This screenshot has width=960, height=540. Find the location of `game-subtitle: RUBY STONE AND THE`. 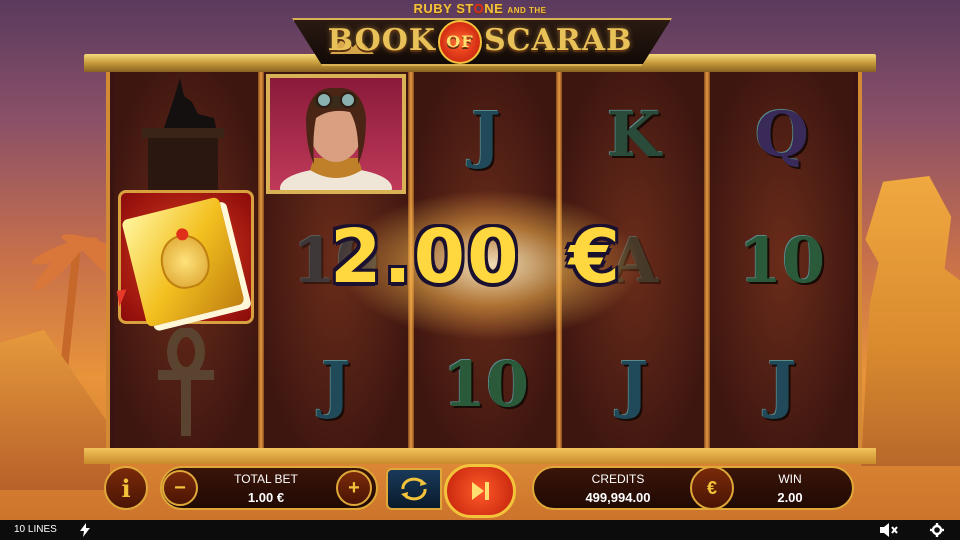

game-subtitle: RUBY STONE AND THE is located at coordinates (480, 8).